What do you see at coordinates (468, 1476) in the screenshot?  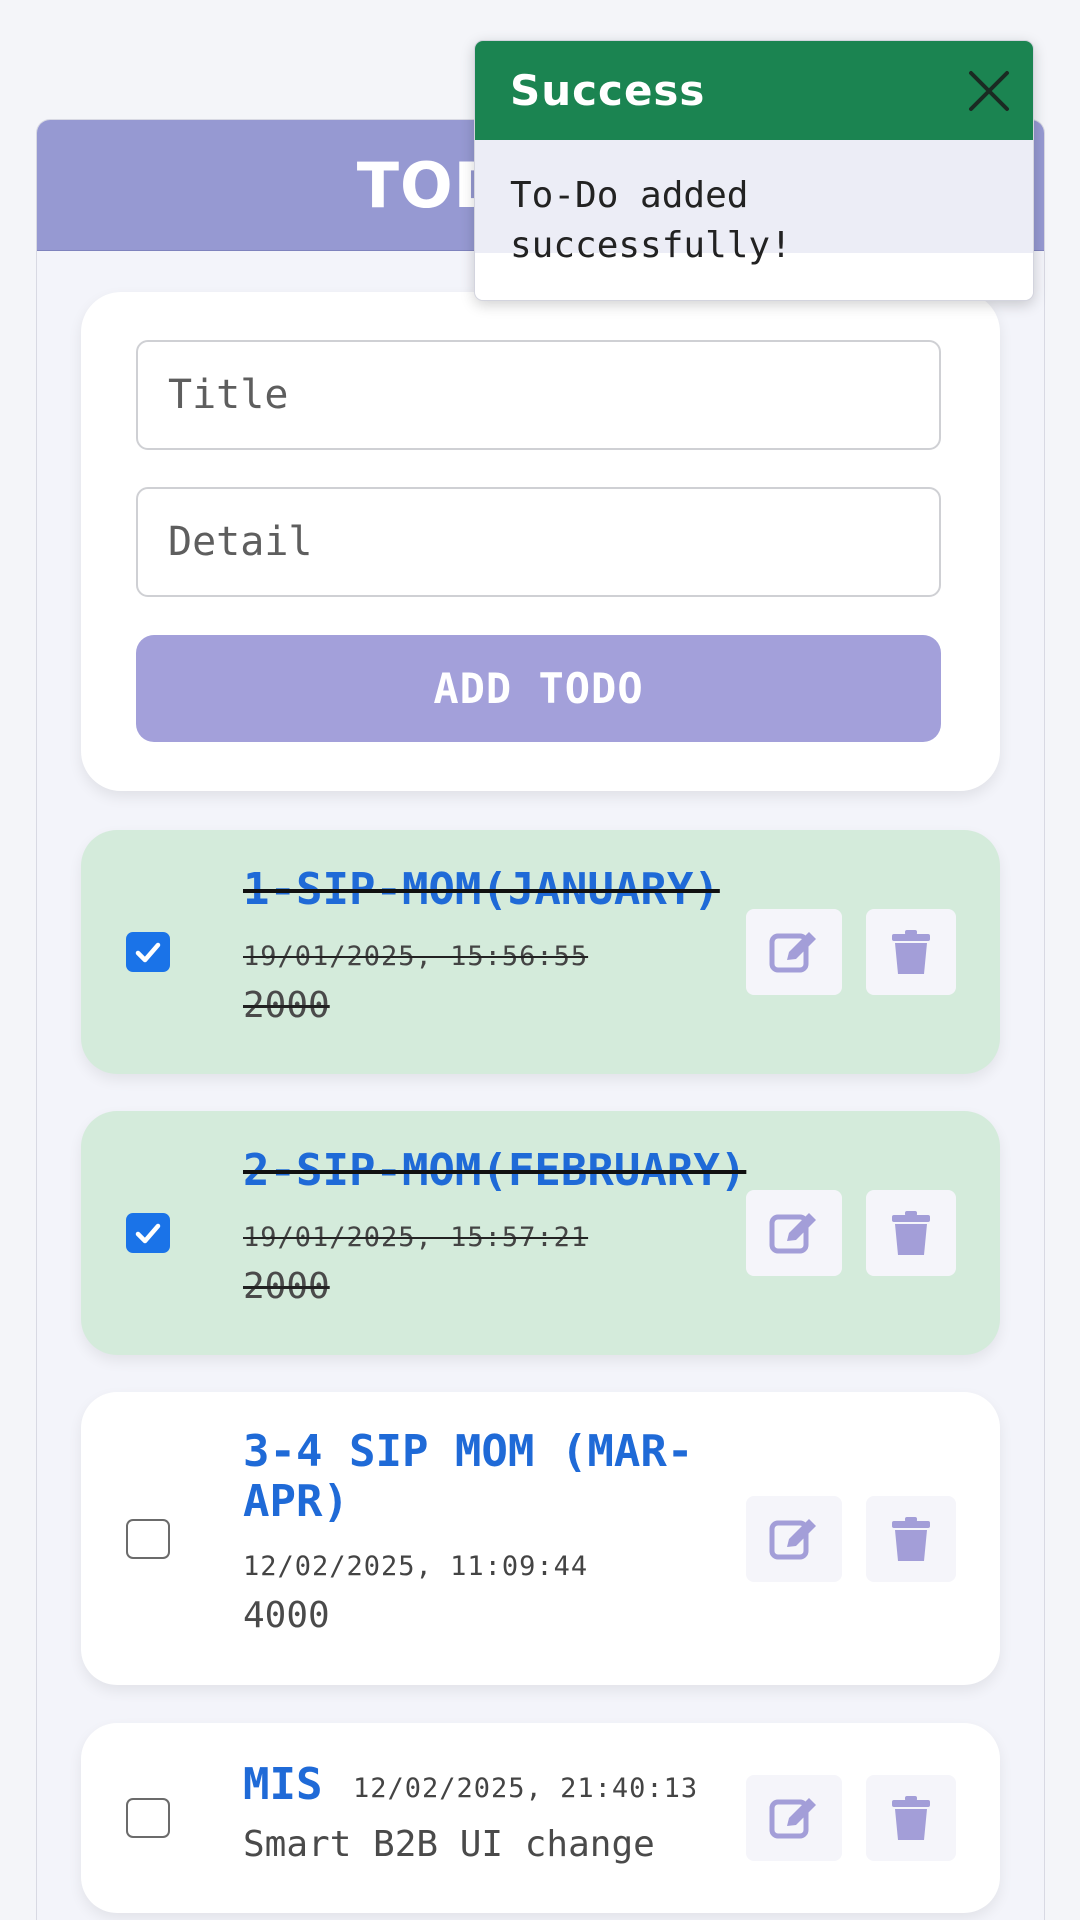 I see `todo-title: 3-4 SIP MOM (MAR-APR)` at bounding box center [468, 1476].